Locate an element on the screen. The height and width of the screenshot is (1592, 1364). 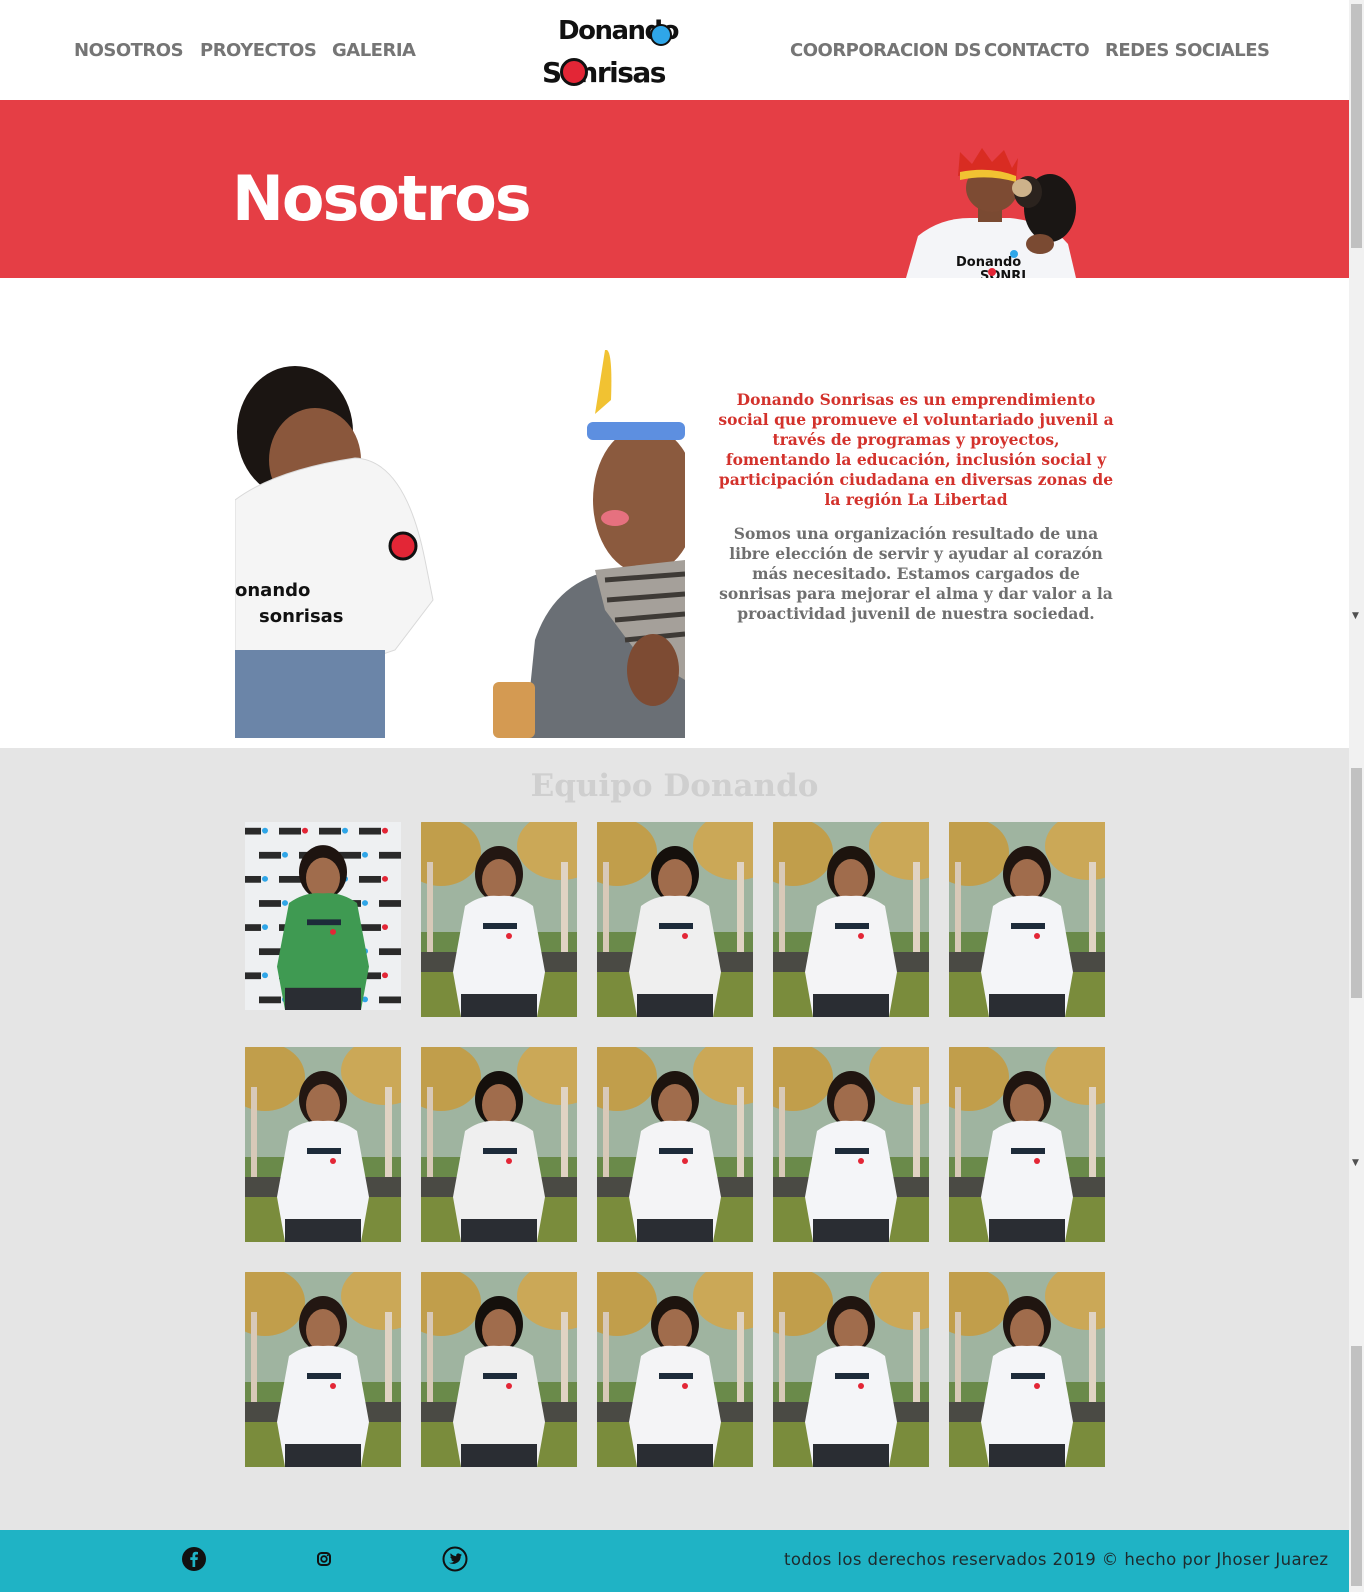
instagram-icon is located at coordinates (324, 1559).